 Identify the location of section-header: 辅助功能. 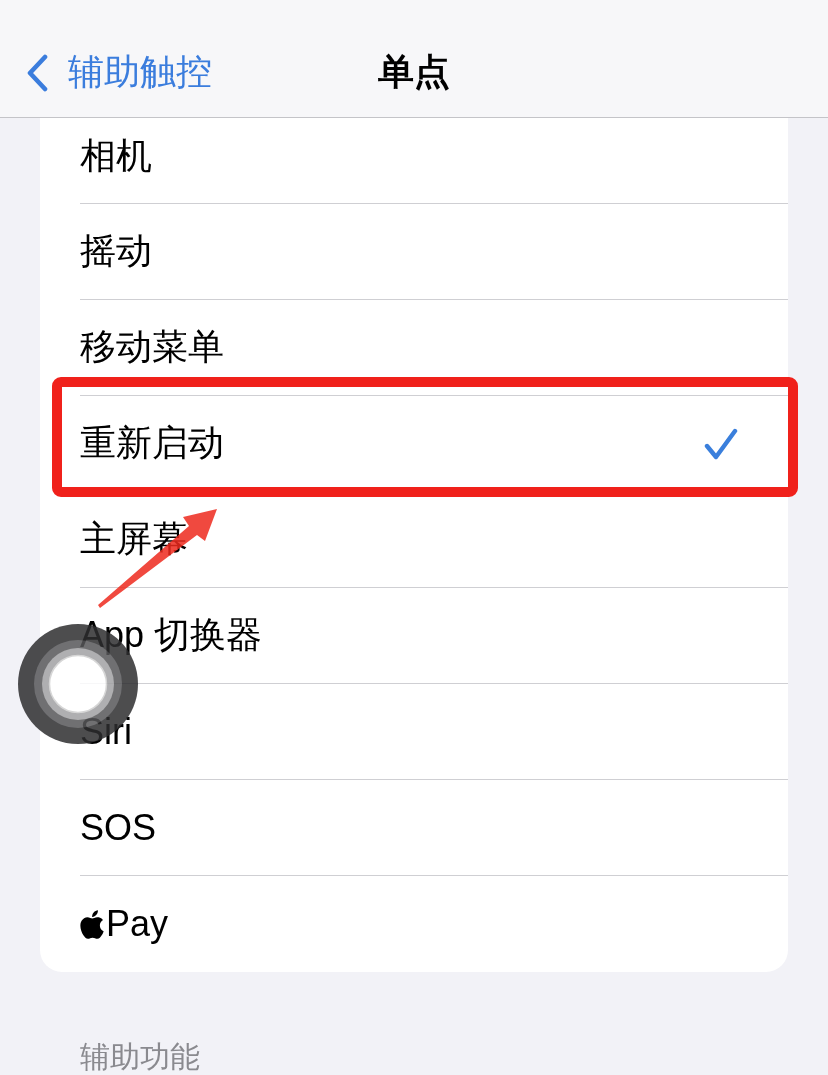
(140, 1057).